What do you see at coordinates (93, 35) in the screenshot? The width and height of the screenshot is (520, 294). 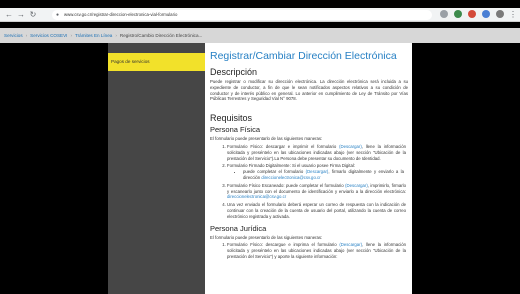 I see `breadcrumb-tramites: Trámites En Línea` at bounding box center [93, 35].